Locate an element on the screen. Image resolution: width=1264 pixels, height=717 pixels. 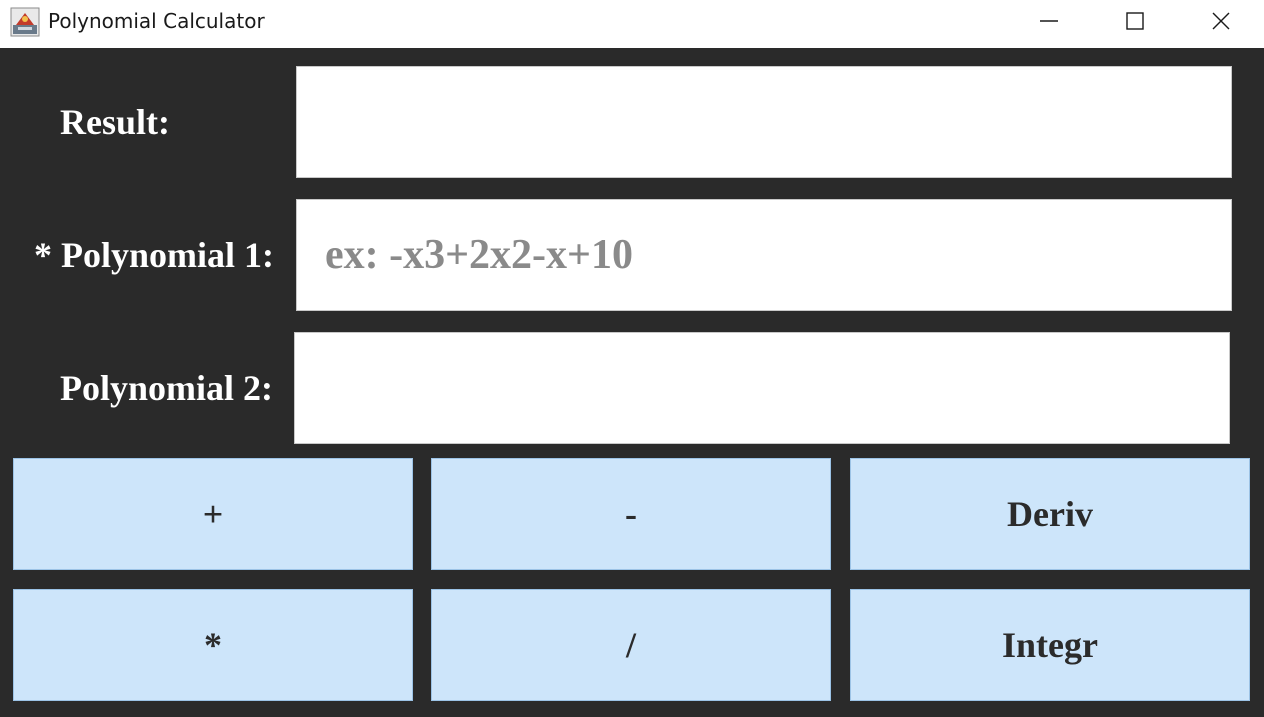
polynomial-2-label: Polynomial 2: is located at coordinates (166, 388).